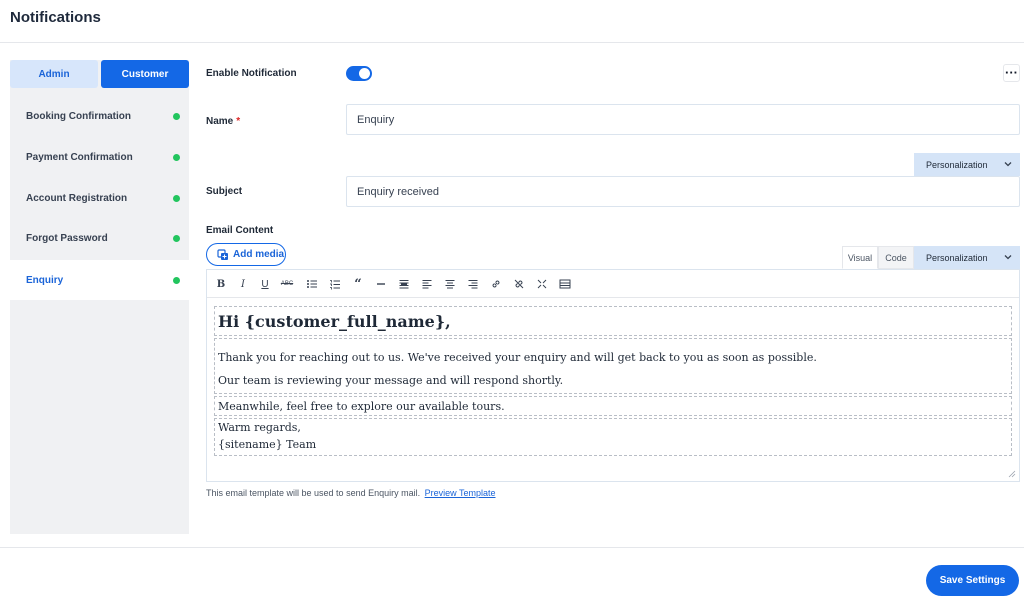  Describe the element at coordinates (240, 230) in the screenshot. I see `email-content-label: Email Content` at that location.